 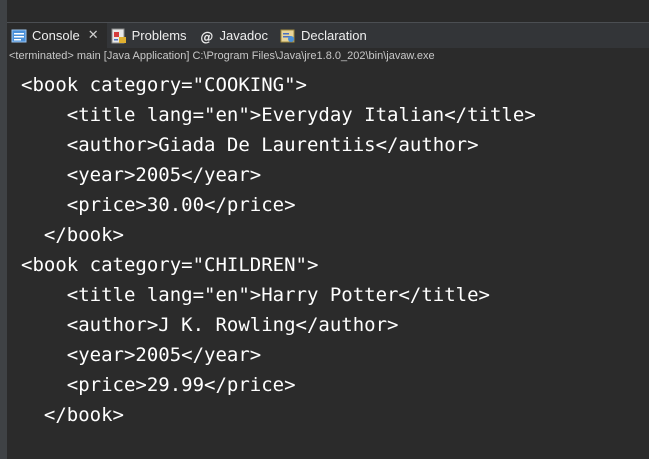 What do you see at coordinates (119, 36) in the screenshot?
I see `problems-icon` at bounding box center [119, 36].